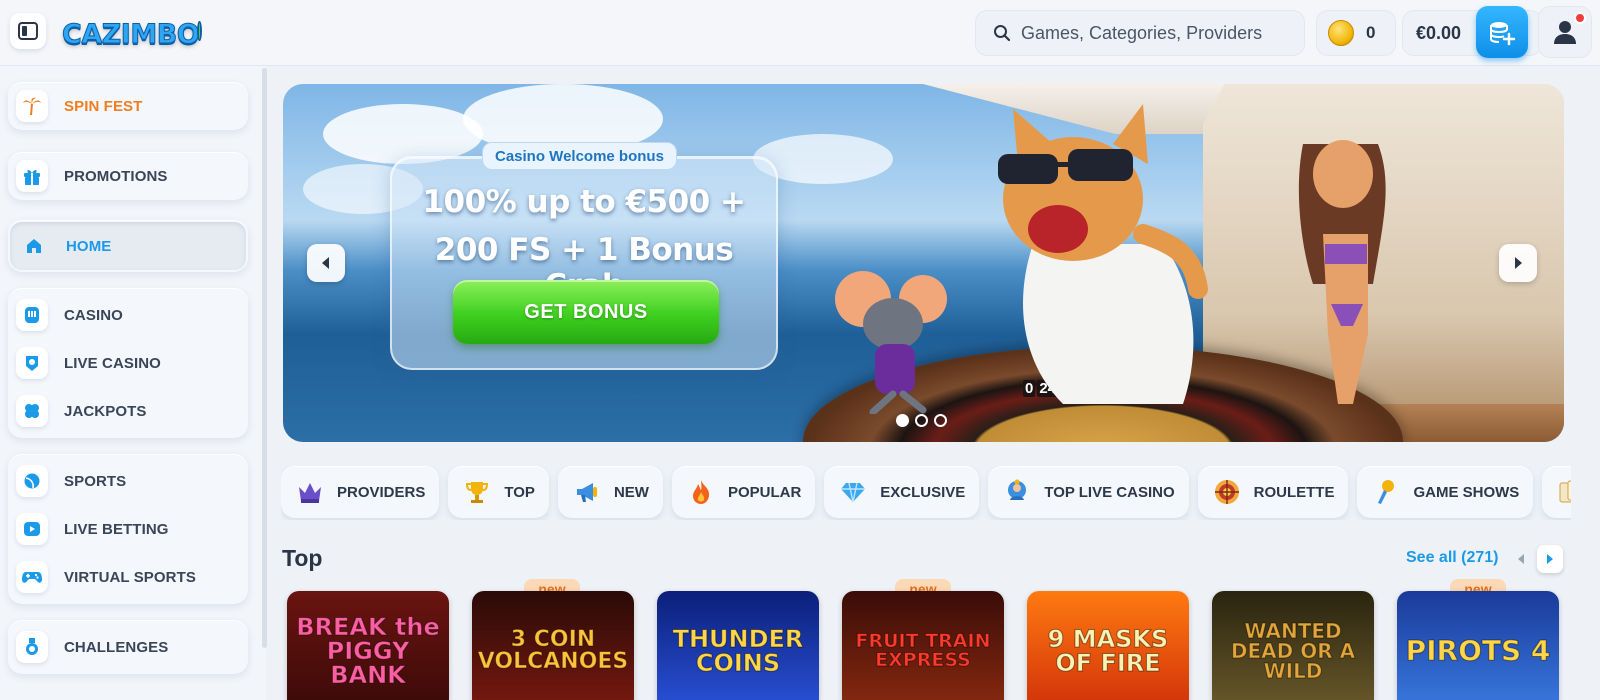 This screenshot has height=700, width=1600. I want to click on sidebar-item-jackpots: JACKPOTS, so click(128, 411).